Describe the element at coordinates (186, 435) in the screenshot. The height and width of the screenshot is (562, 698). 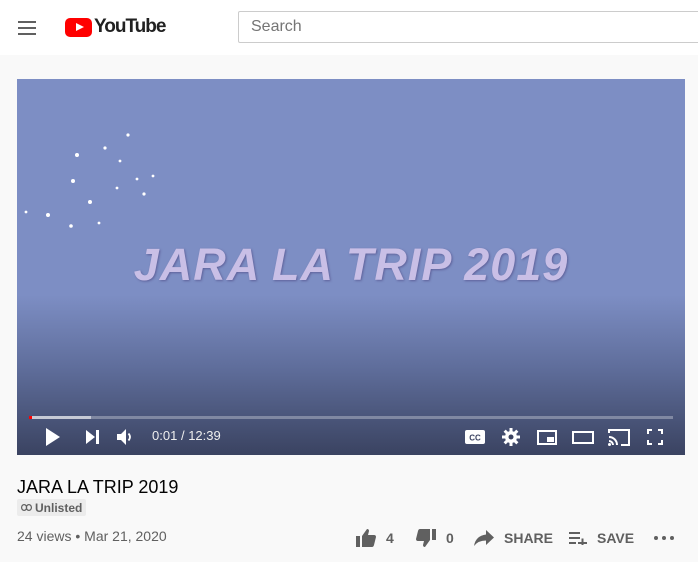
I see `time-display: 0:01 / 12:39` at that location.